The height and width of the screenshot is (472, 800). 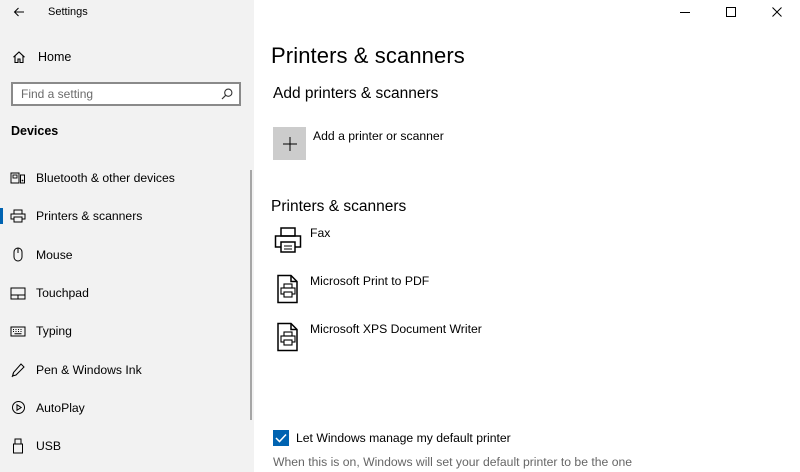 I want to click on list-section-title: Printers & scanners, so click(x=339, y=206).